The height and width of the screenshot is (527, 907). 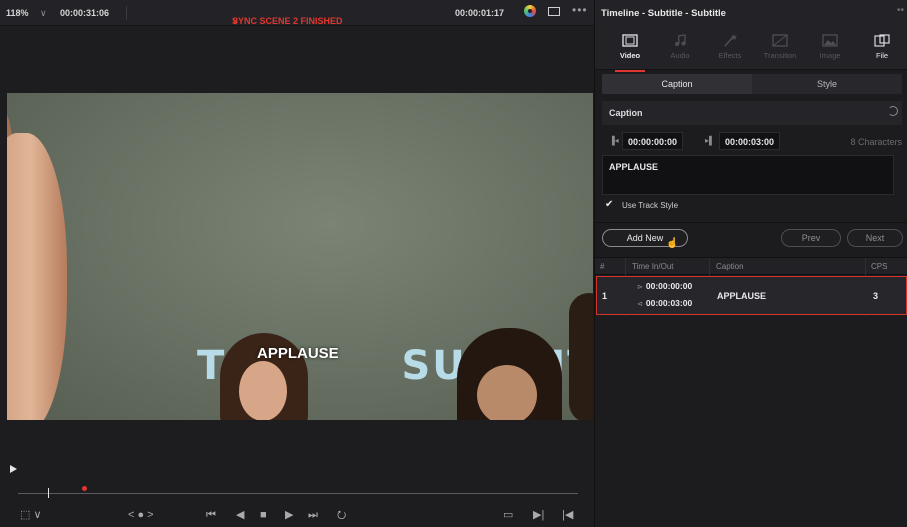 I want to click on magic-wand-icon, so click(x=730, y=40).